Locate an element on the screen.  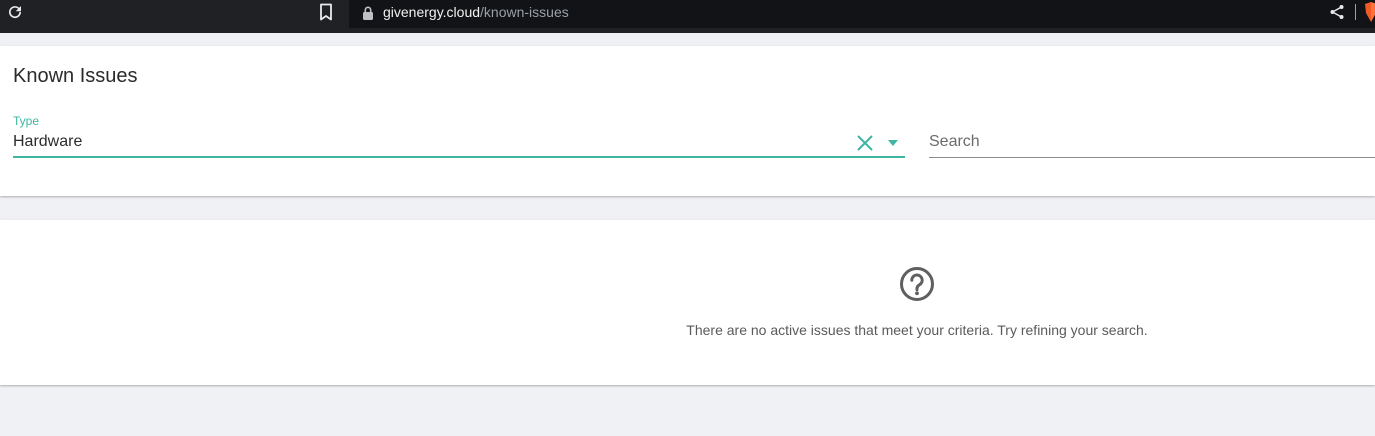
toolbar-separator is located at coordinates (1355, 12).